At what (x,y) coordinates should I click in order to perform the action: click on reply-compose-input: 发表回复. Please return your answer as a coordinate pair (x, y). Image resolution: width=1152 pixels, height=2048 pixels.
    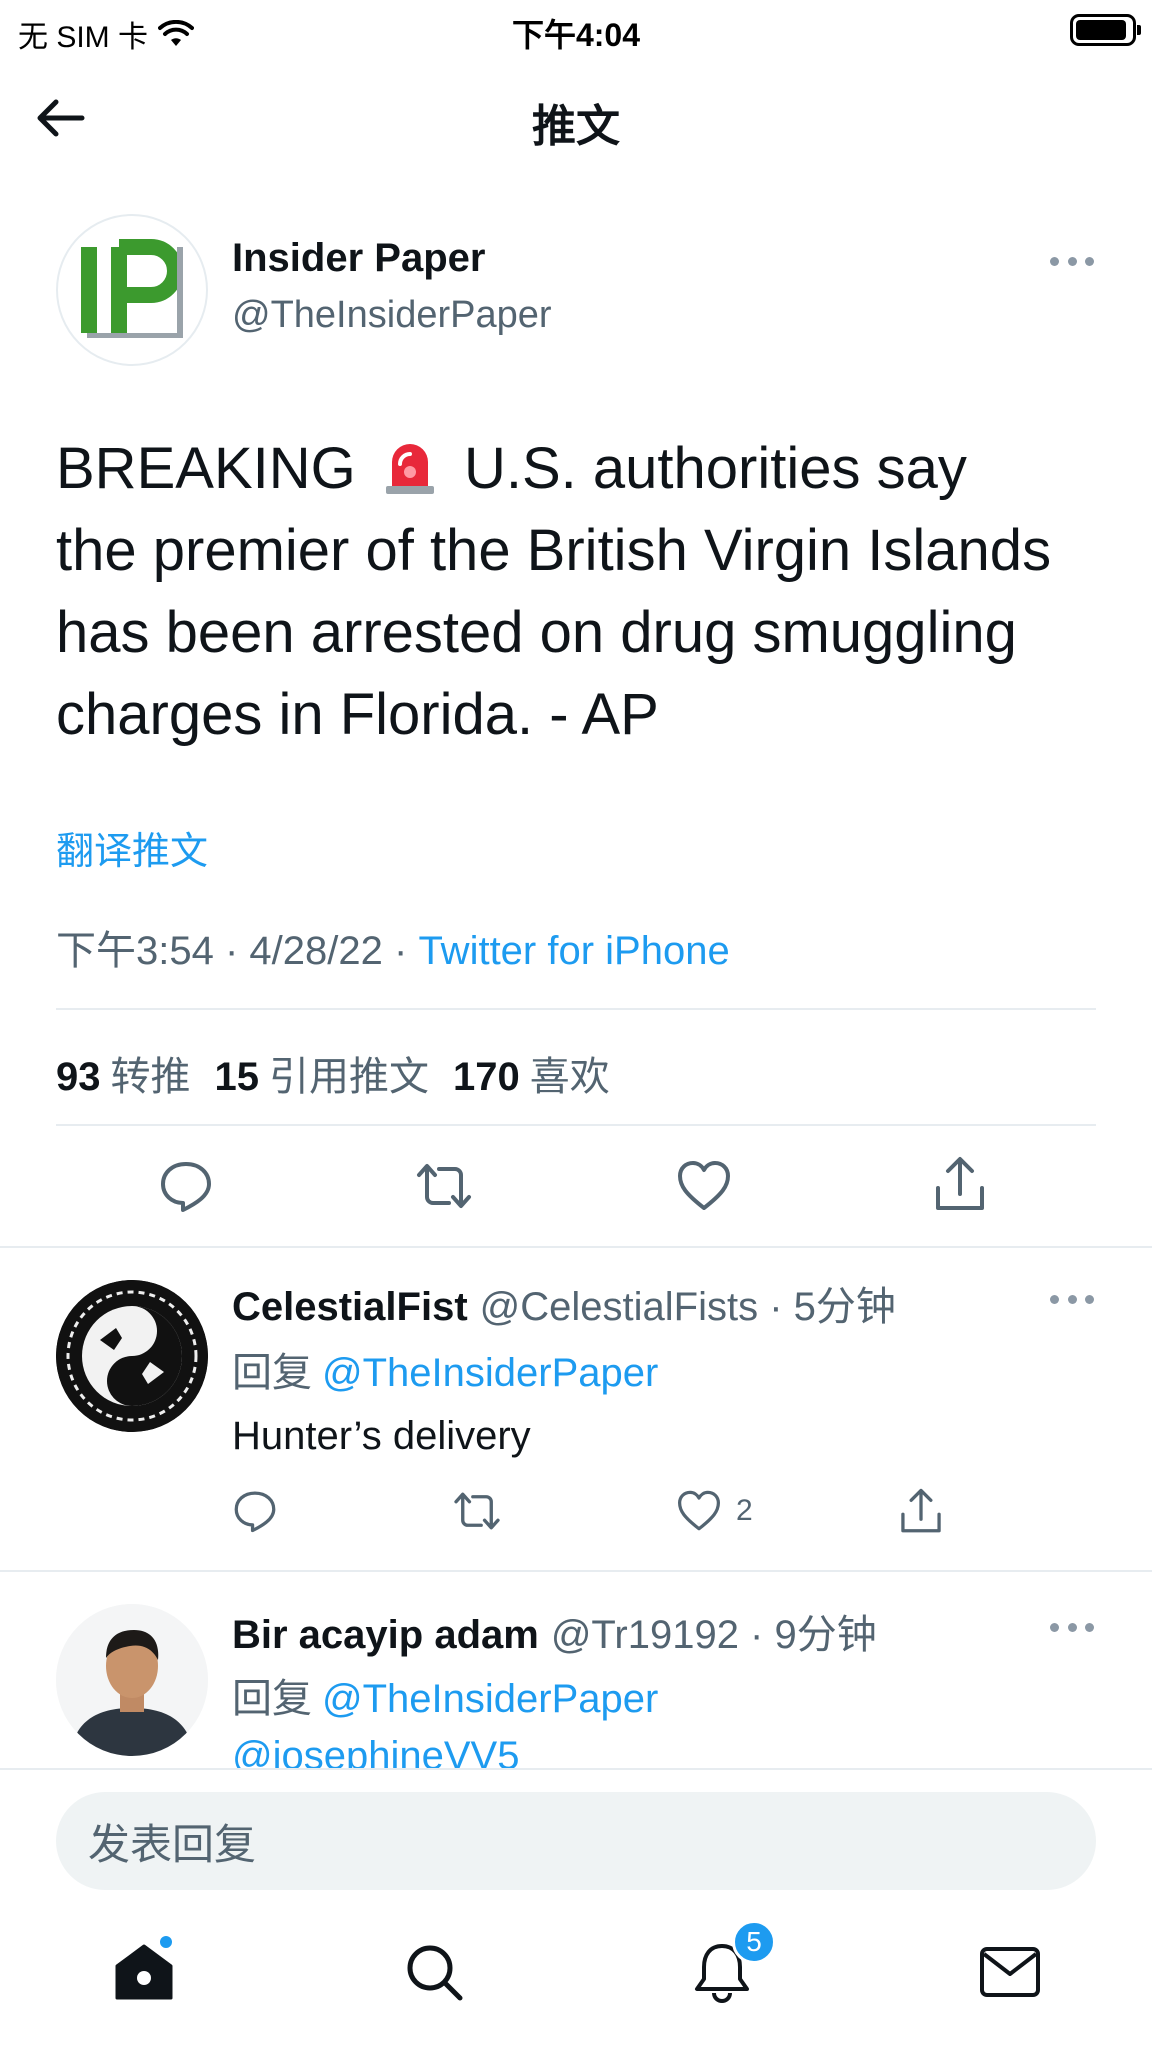
    Looking at the image, I should click on (576, 1841).